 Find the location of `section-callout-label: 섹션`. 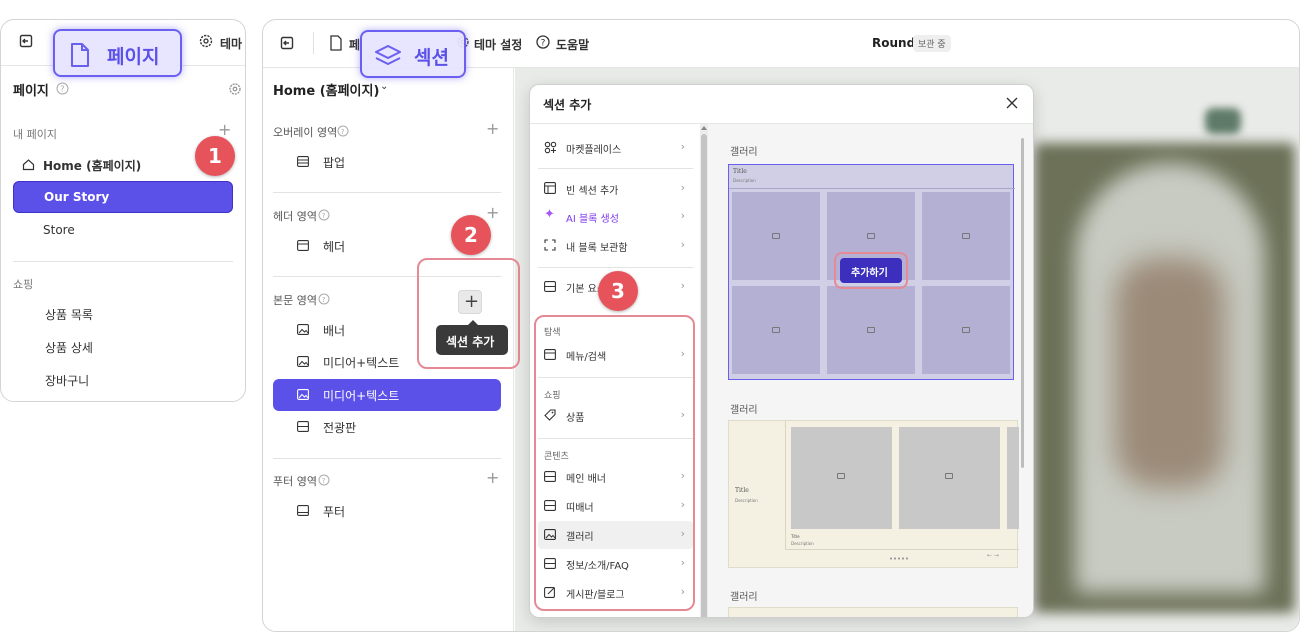

section-callout-label: 섹션 is located at coordinates (431, 58).